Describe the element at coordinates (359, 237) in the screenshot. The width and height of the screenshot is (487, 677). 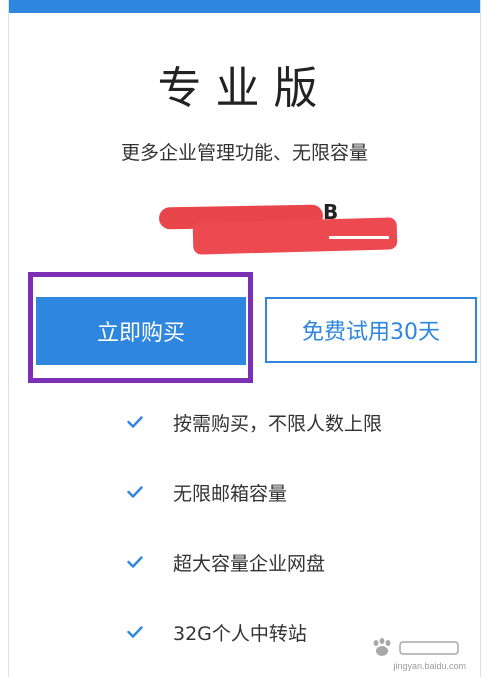
I see `redaction-line` at that location.